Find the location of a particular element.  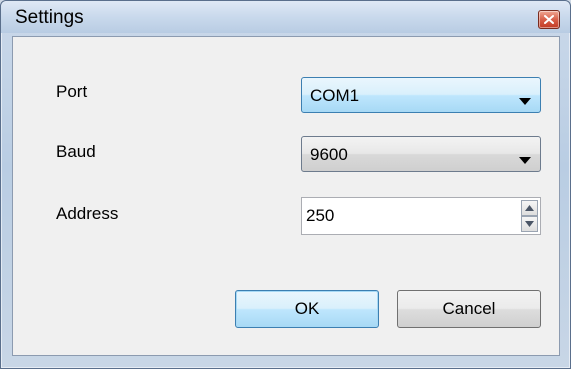

ok-button: OK is located at coordinates (307, 309).